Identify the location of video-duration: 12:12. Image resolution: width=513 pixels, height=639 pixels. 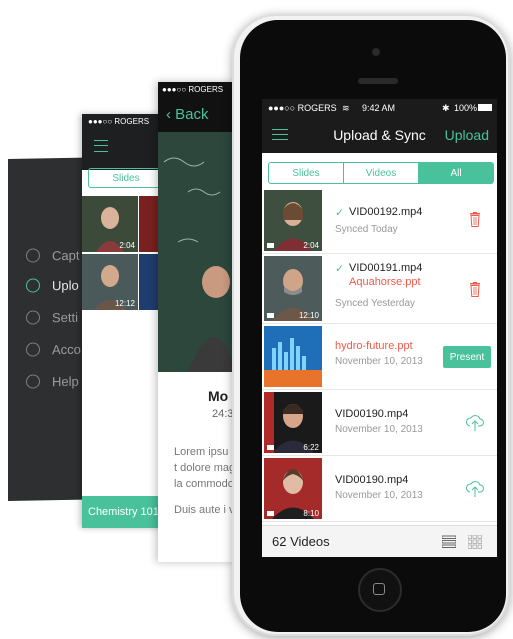
(124, 303).